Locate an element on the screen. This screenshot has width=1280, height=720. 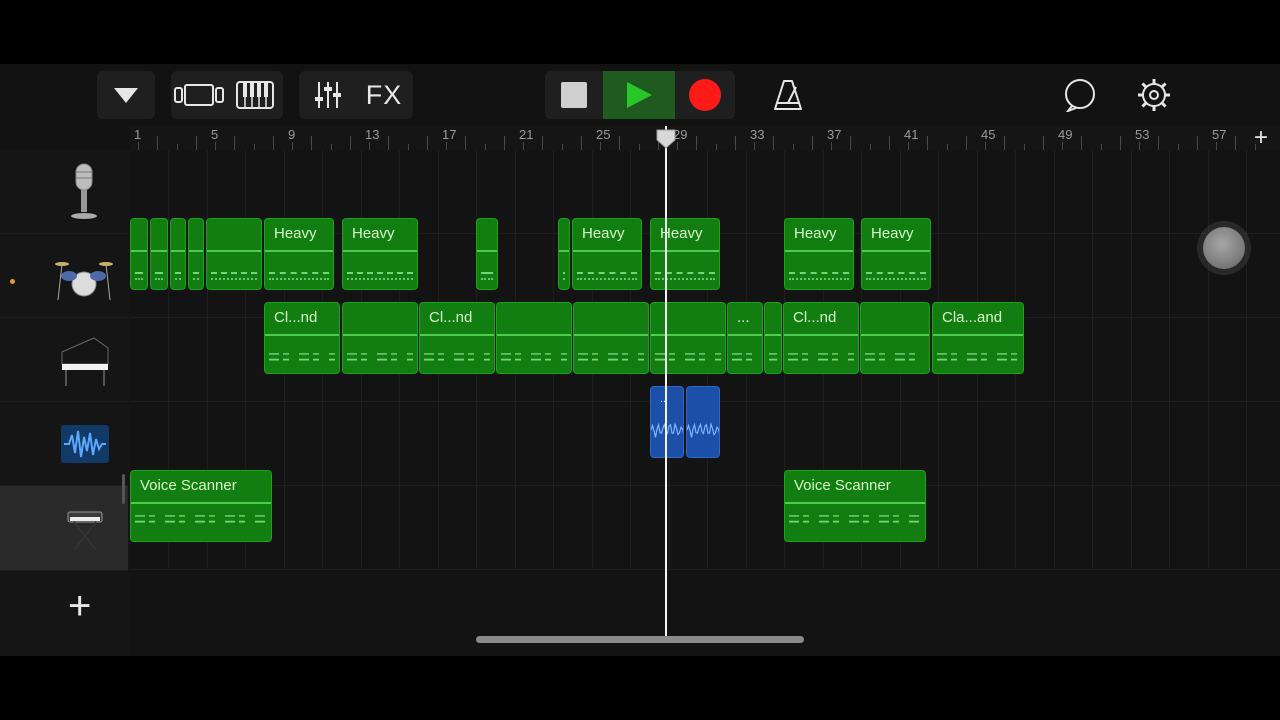
tracks-view-button is located at coordinates (199, 95).